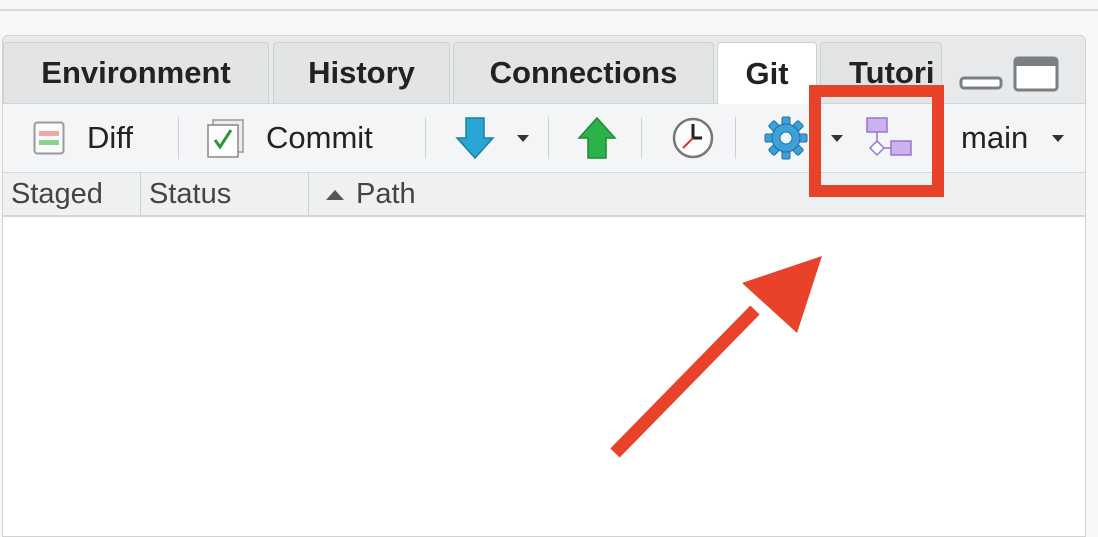  I want to click on tab-environment: Environment, so click(136, 72).